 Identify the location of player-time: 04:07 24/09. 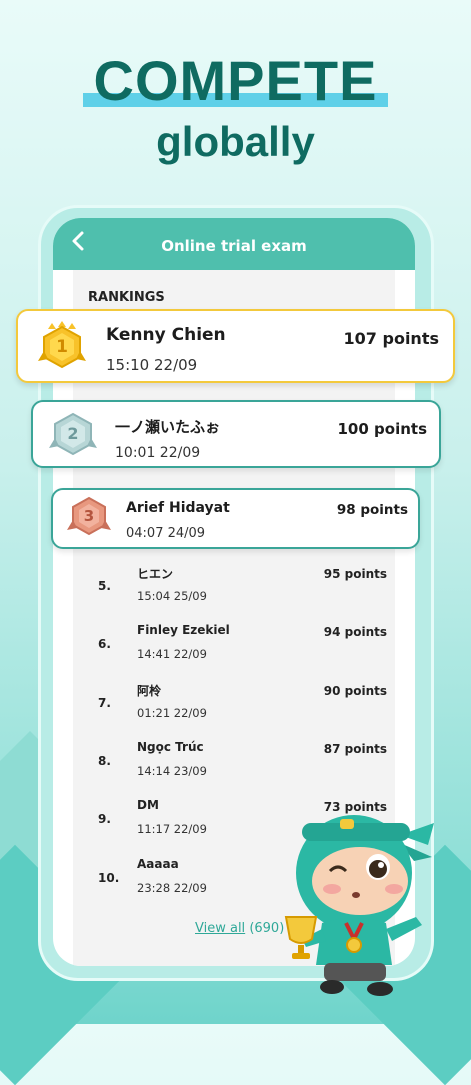
(166, 533).